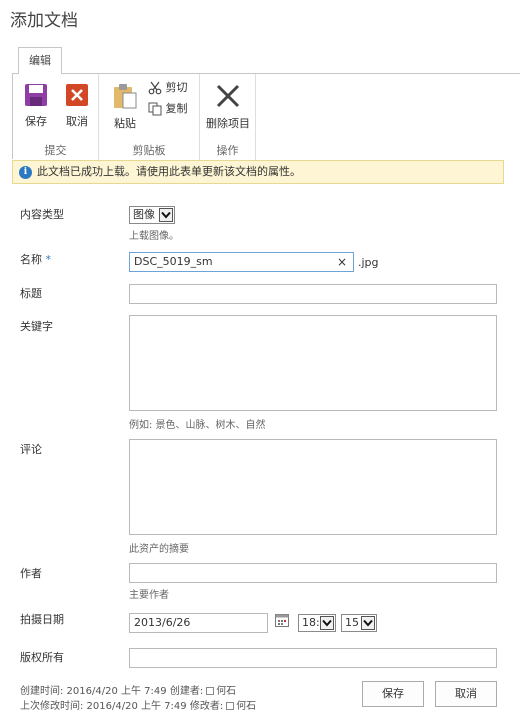  Describe the element at coordinates (40, 60) in the screenshot. I see `tab-edit: 编辑` at that location.